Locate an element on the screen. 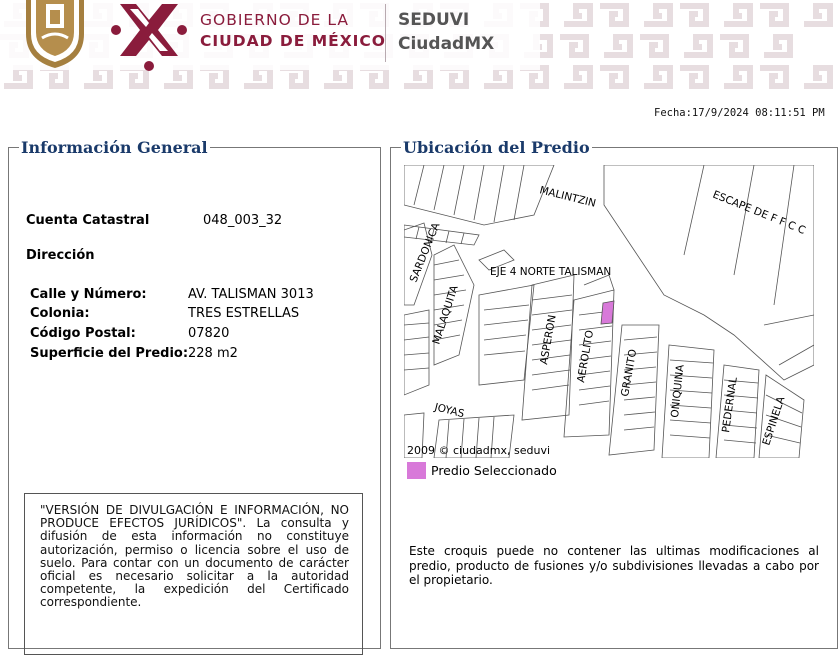 Image resolution: width=840 pixels, height=655 pixels. gov-line-2: CIUDAD DE MÉXICO is located at coordinates (293, 41).